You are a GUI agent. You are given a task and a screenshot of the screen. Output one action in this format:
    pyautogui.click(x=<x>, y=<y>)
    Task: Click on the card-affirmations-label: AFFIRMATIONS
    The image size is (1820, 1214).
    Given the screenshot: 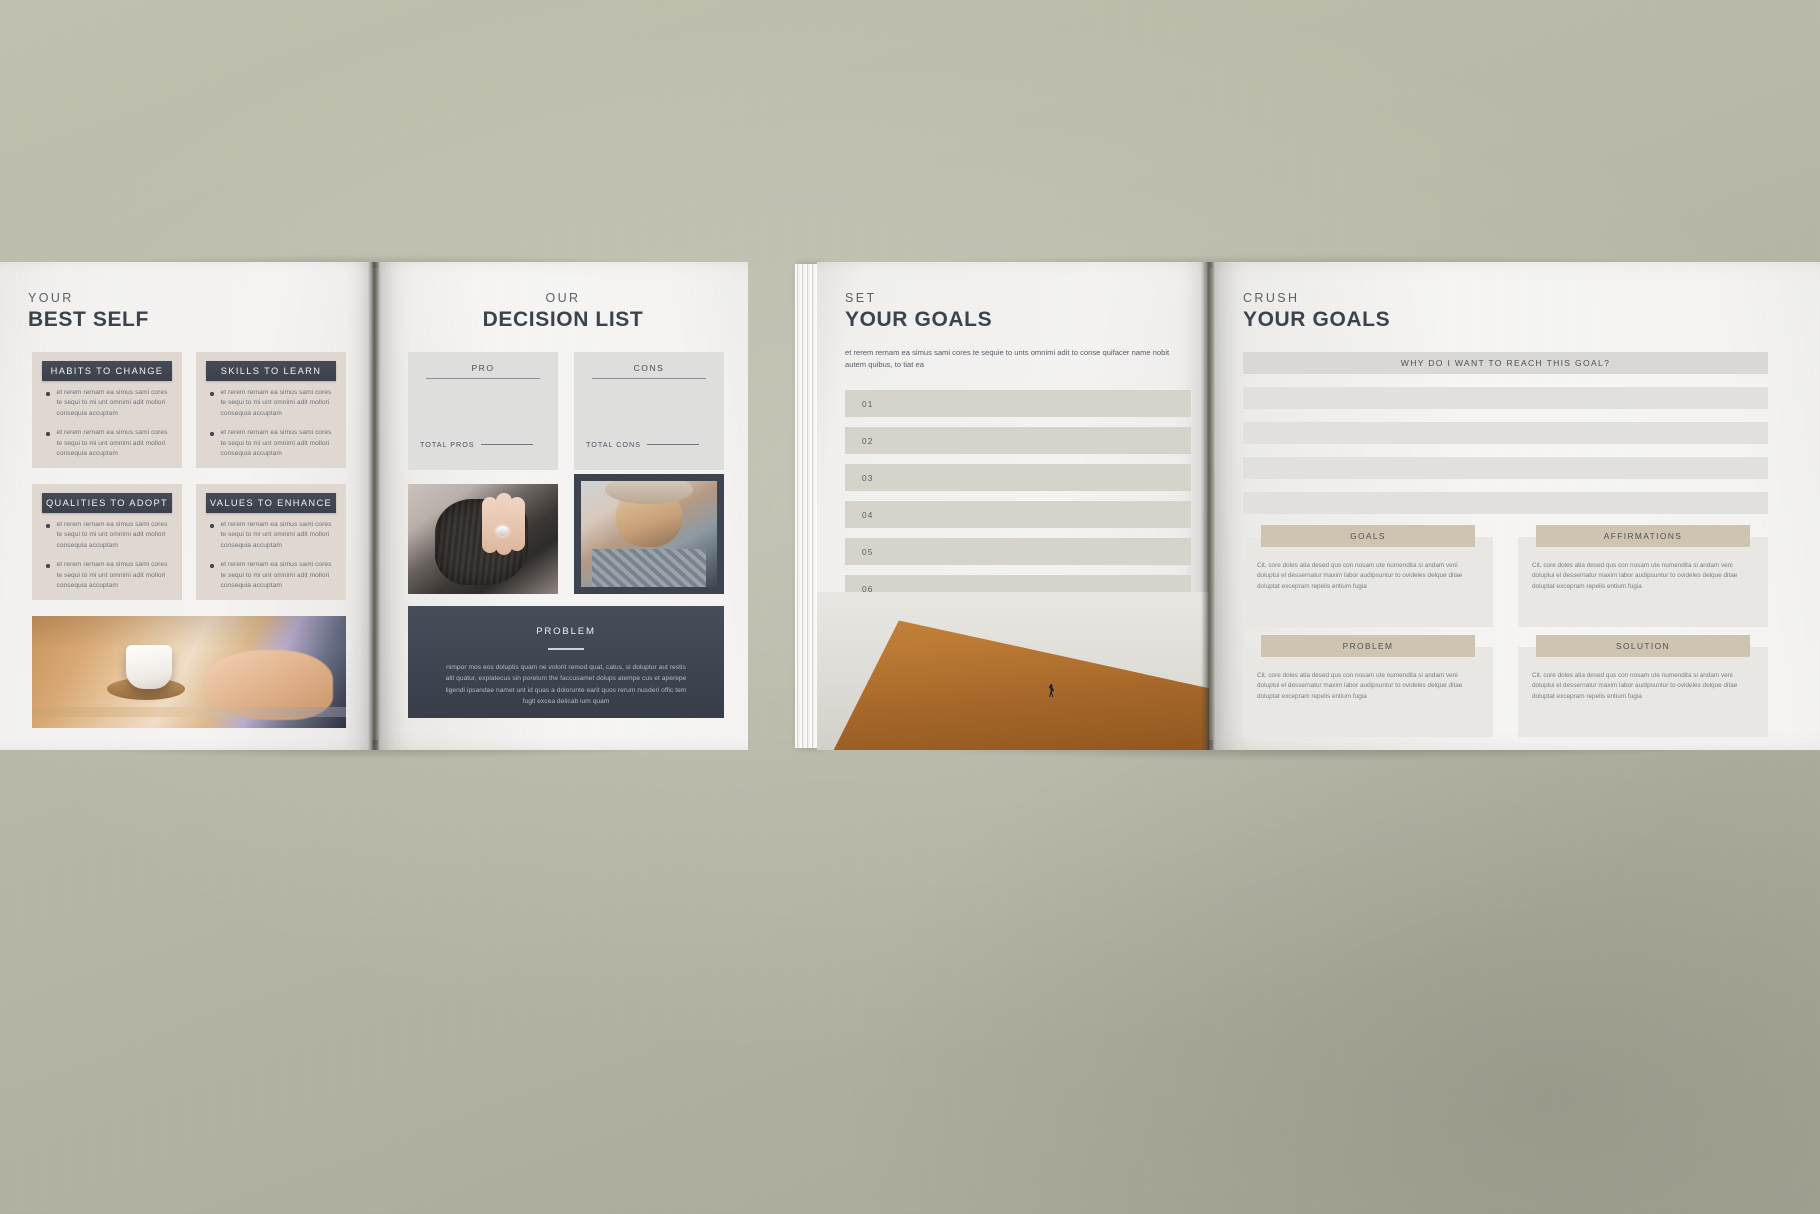 What is the action you would take?
    pyautogui.click(x=1643, y=536)
    